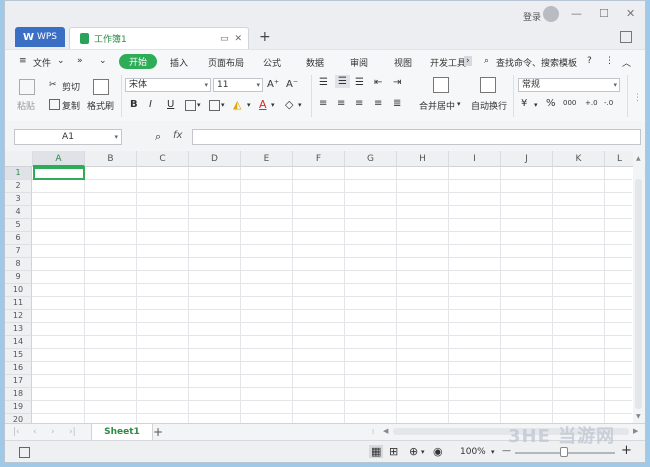 This screenshot has width=650, height=467. I want to click on tab-insert: 插入, so click(179, 62).